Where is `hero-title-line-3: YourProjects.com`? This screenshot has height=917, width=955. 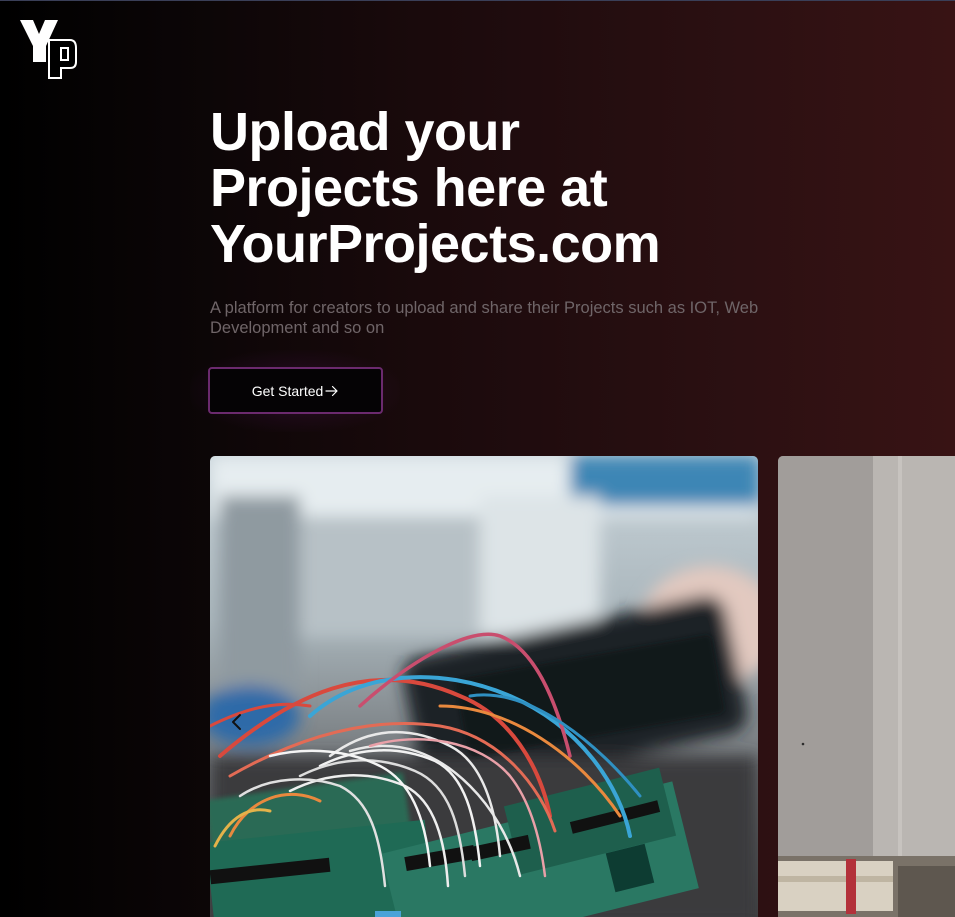 hero-title-line-3: YourProjects.com is located at coordinates (435, 244).